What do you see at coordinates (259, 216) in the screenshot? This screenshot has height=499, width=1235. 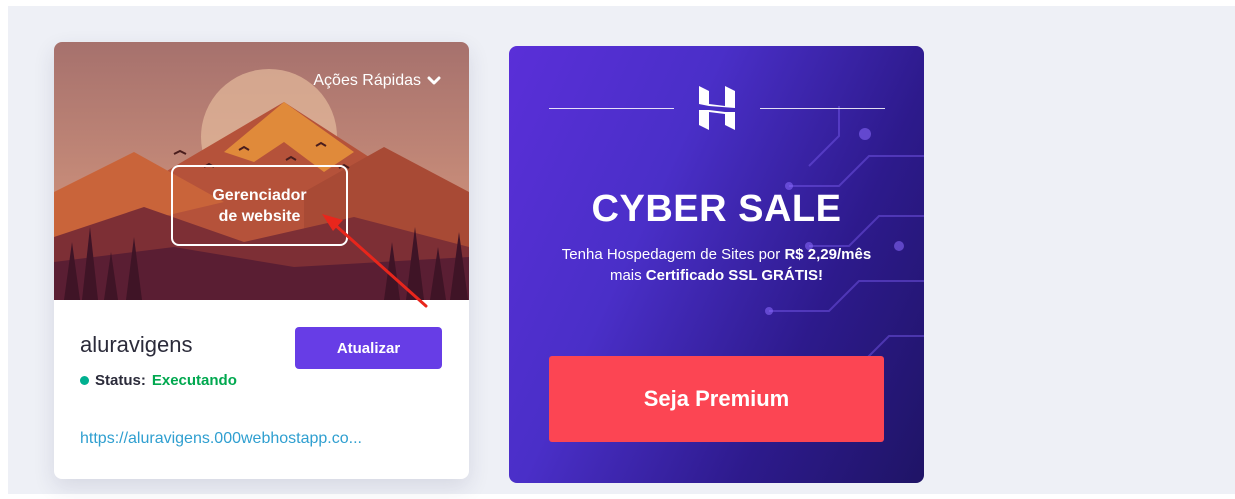 I see `website-manager-label-line2: de website` at bounding box center [259, 216].